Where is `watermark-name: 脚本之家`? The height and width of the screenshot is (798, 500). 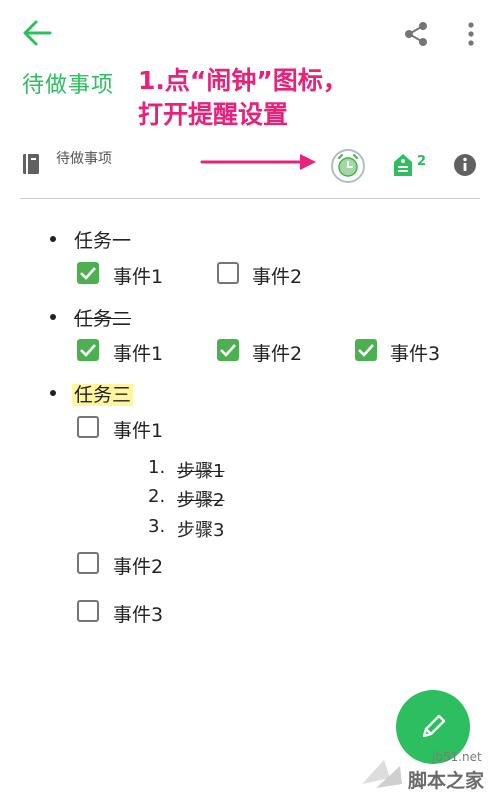
watermark-name: 脚本之家 is located at coordinates (446, 781).